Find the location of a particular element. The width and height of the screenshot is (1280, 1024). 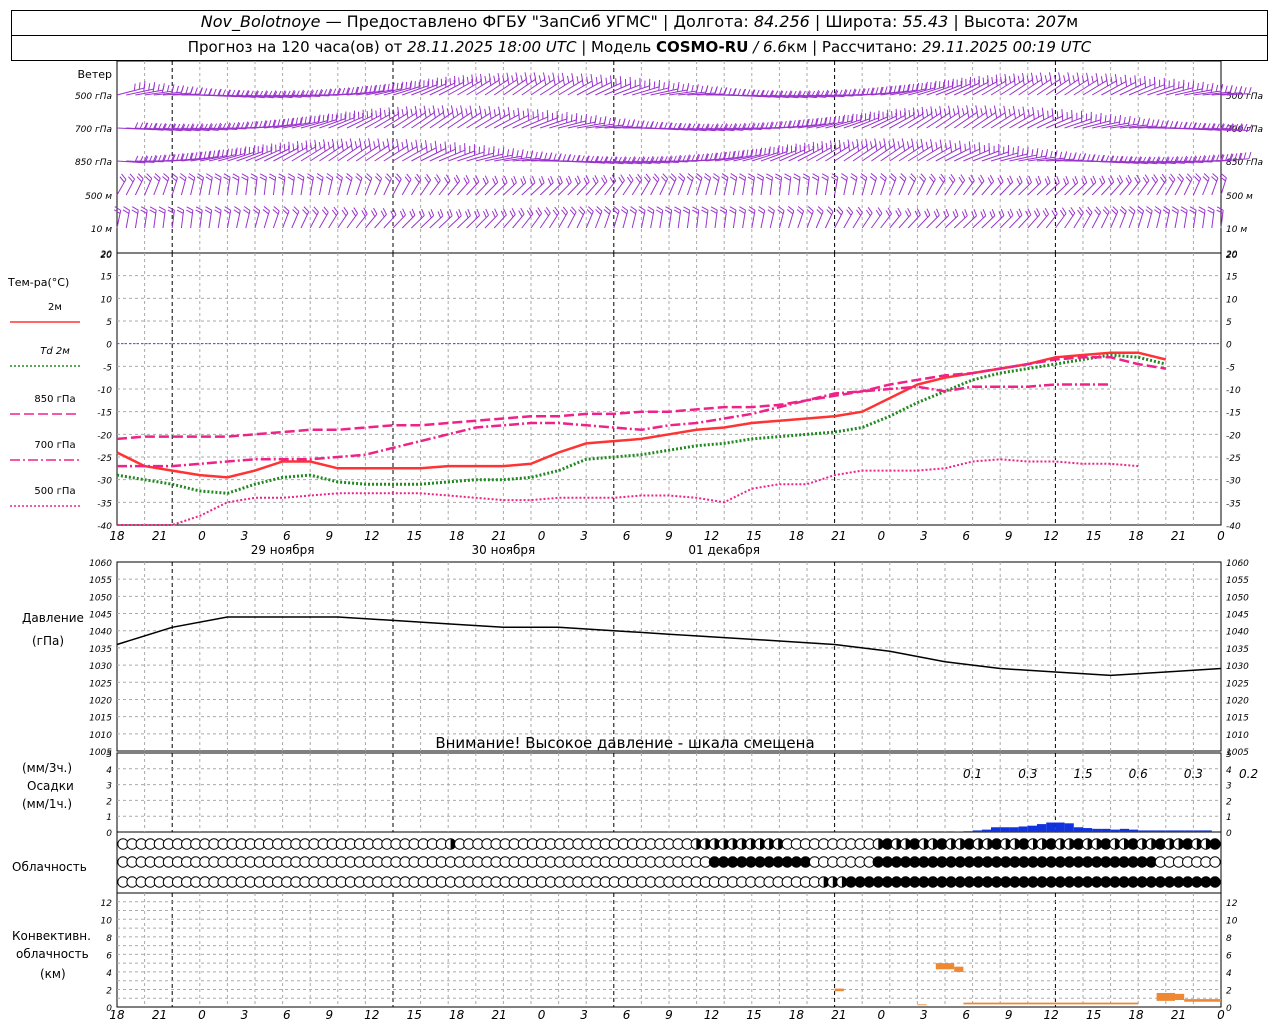

precip-tick-right: 4 is located at coordinates (1229, 771).